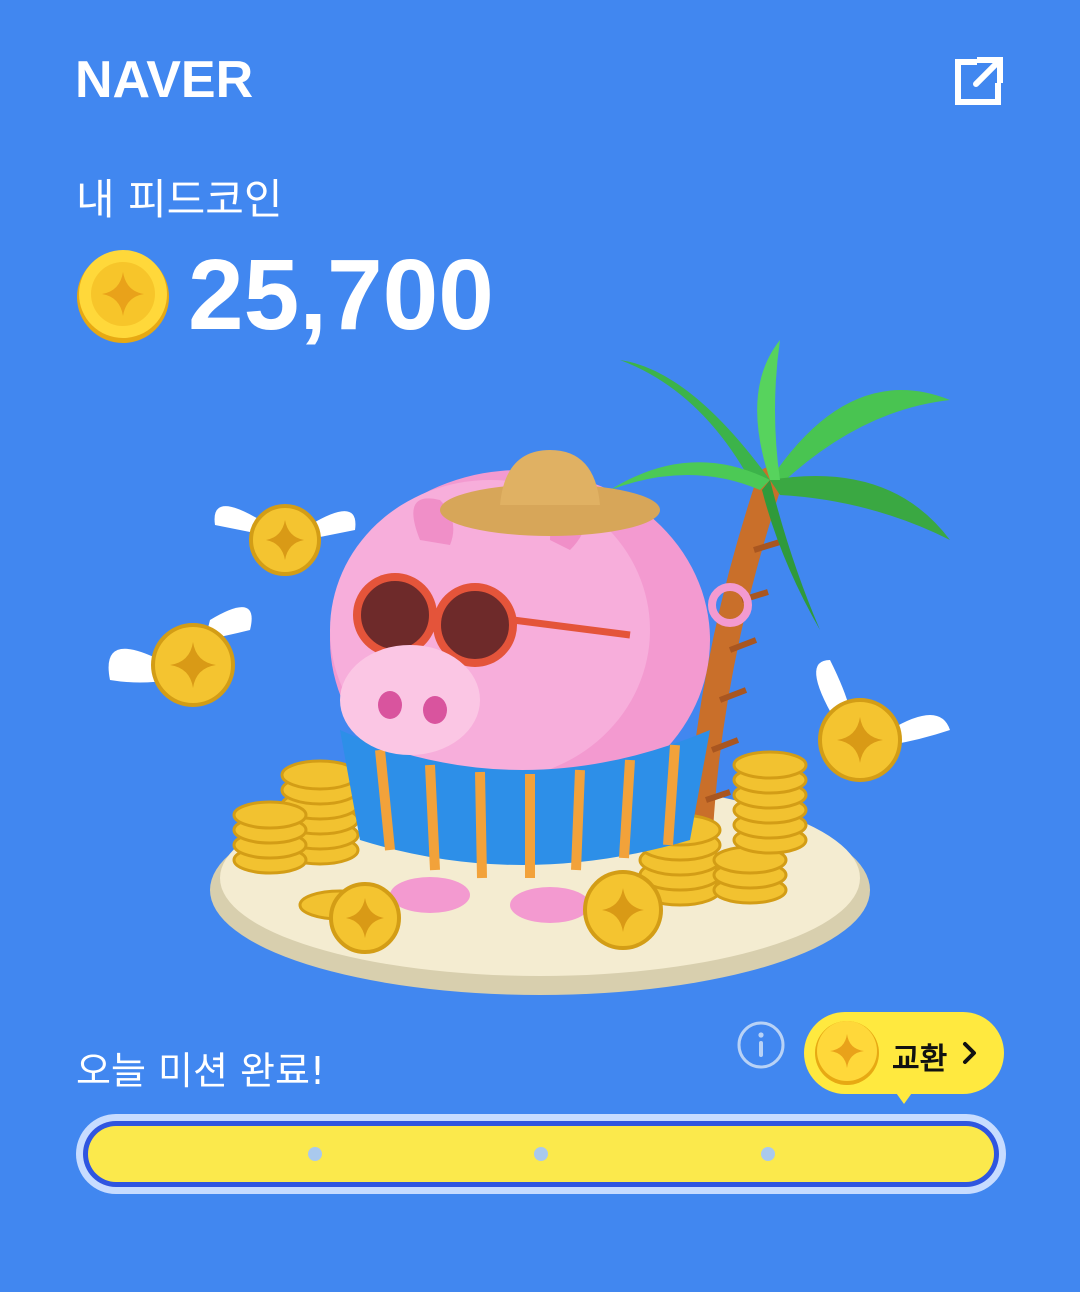 This screenshot has width=1080, height=1292. I want to click on info-button, so click(761, 1045).